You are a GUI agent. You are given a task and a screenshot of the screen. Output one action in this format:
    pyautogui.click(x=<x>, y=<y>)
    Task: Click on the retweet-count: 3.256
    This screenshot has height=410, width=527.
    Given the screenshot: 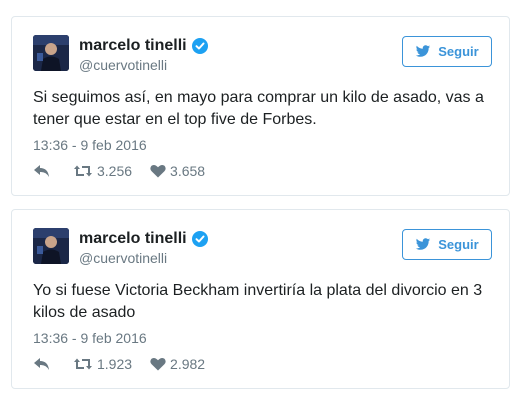 What is the action you would take?
    pyautogui.click(x=115, y=171)
    